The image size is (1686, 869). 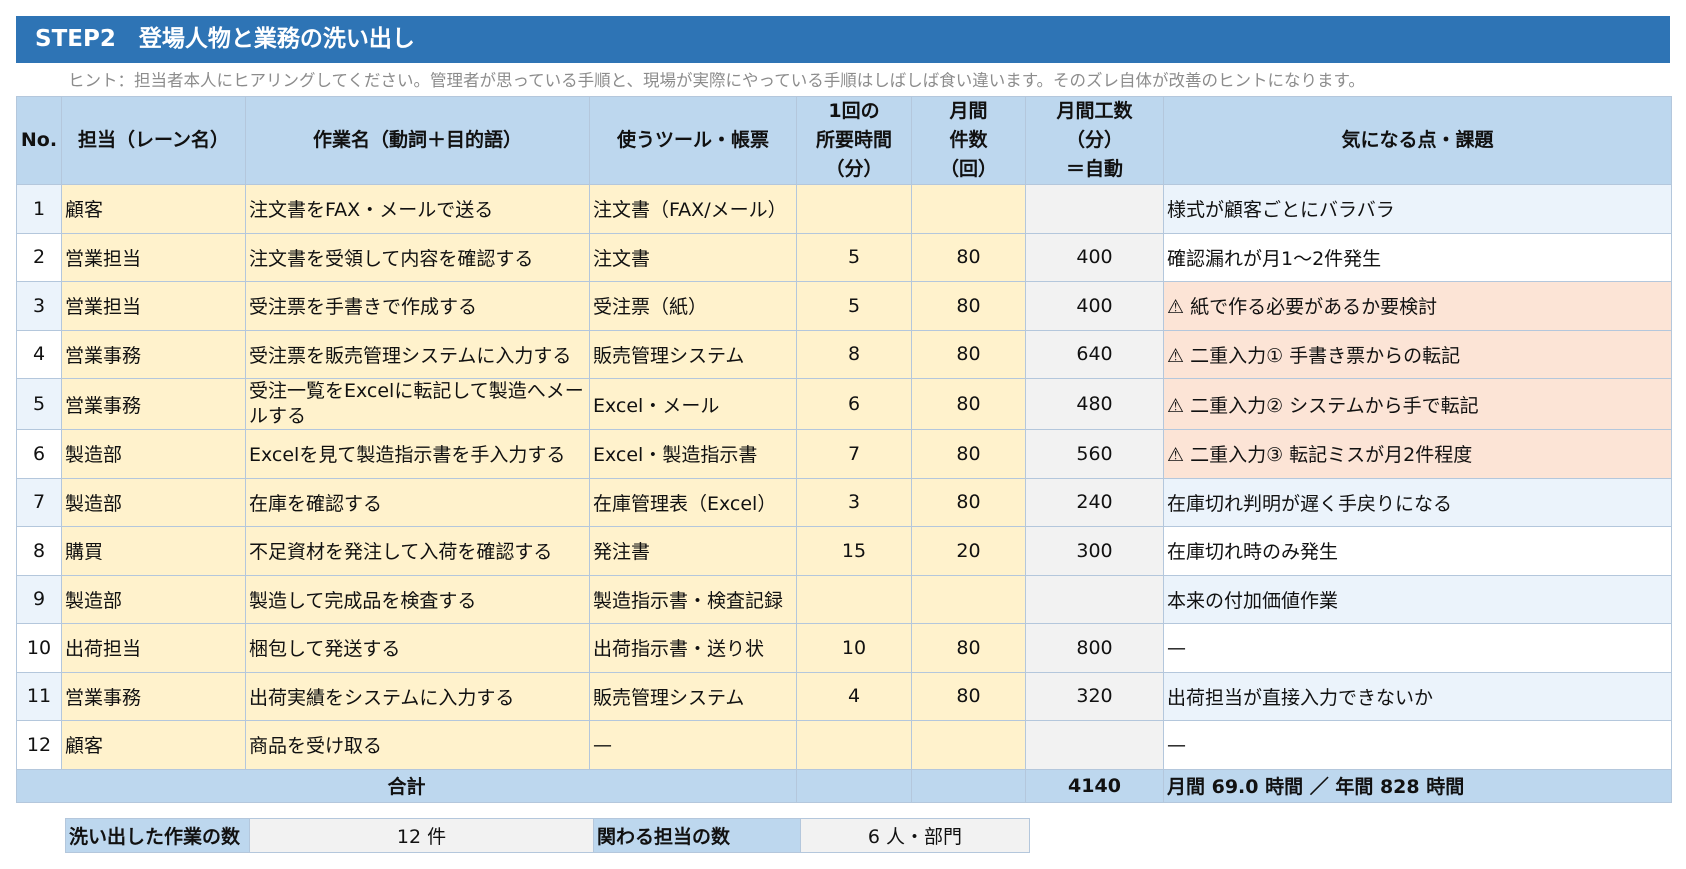 I want to click on task-count-value: 12 件, so click(x=421, y=835).